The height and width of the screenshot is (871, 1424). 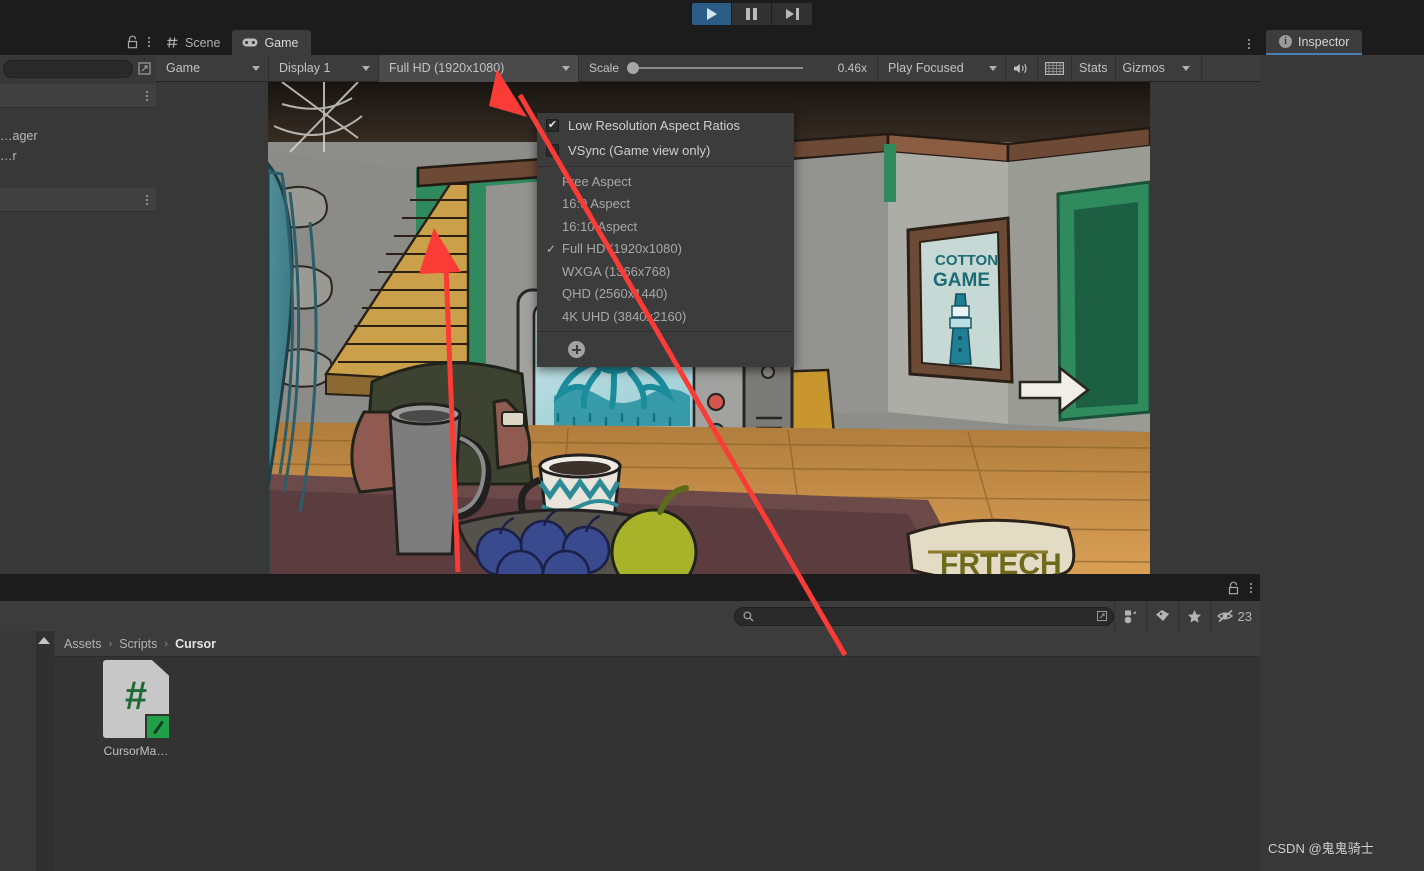 What do you see at coordinates (1055, 68) in the screenshot?
I see `aspect-frame-button` at bounding box center [1055, 68].